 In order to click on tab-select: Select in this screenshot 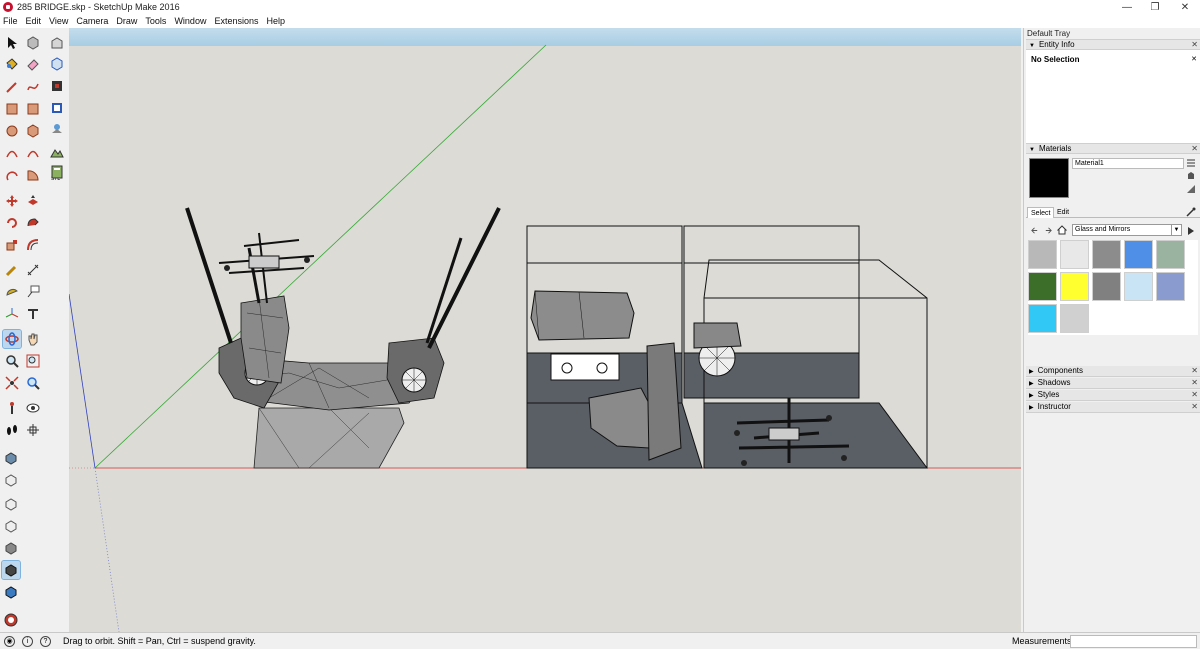, I will do `click(1041, 212)`.